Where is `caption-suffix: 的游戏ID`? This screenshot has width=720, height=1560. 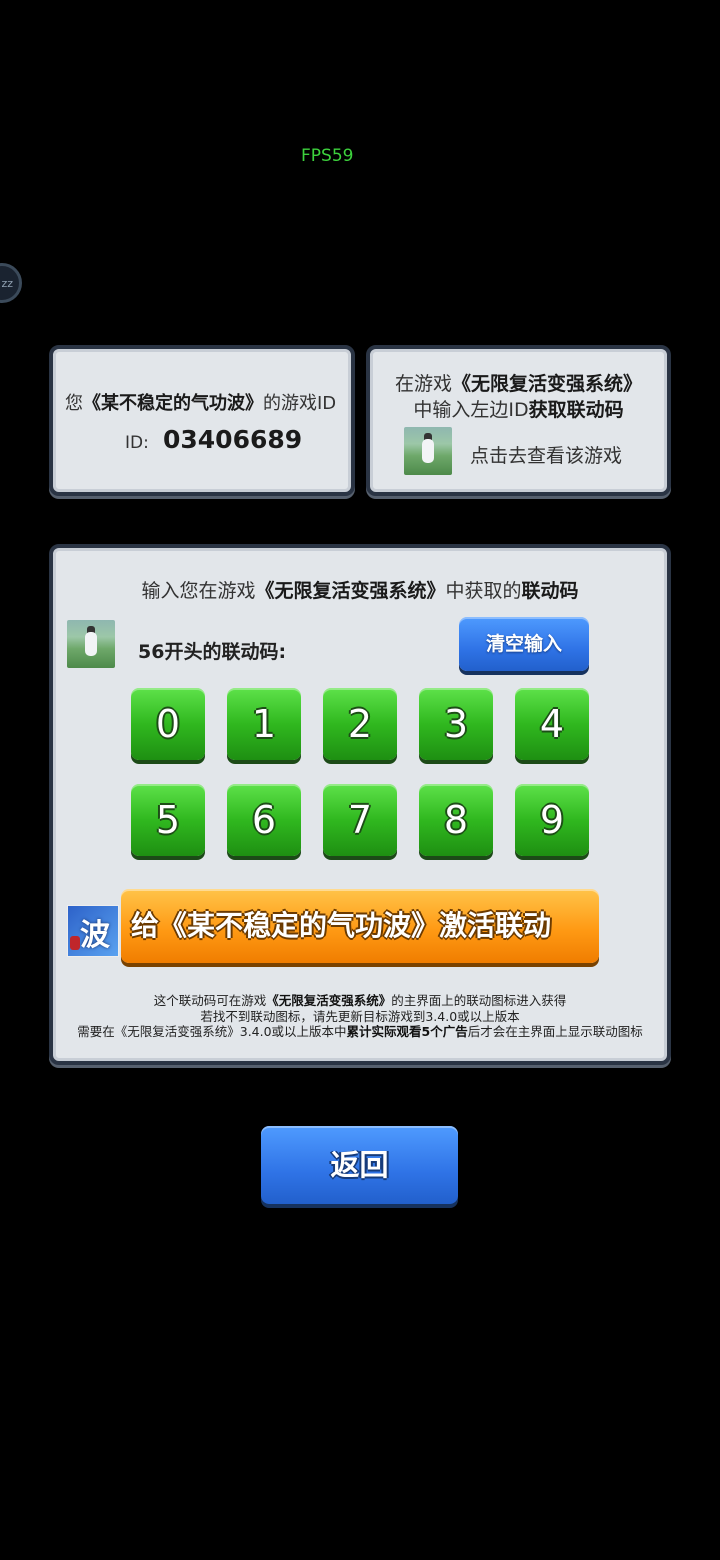
caption-suffix: 的游戏ID is located at coordinates (300, 403).